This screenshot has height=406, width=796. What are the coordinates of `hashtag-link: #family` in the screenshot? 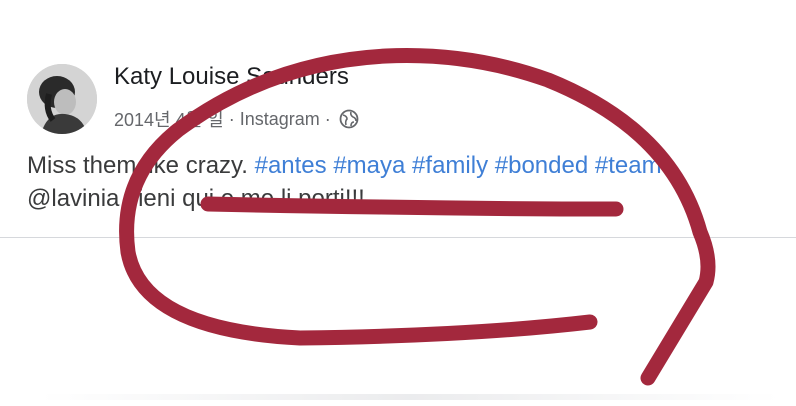 It's located at (450, 165).